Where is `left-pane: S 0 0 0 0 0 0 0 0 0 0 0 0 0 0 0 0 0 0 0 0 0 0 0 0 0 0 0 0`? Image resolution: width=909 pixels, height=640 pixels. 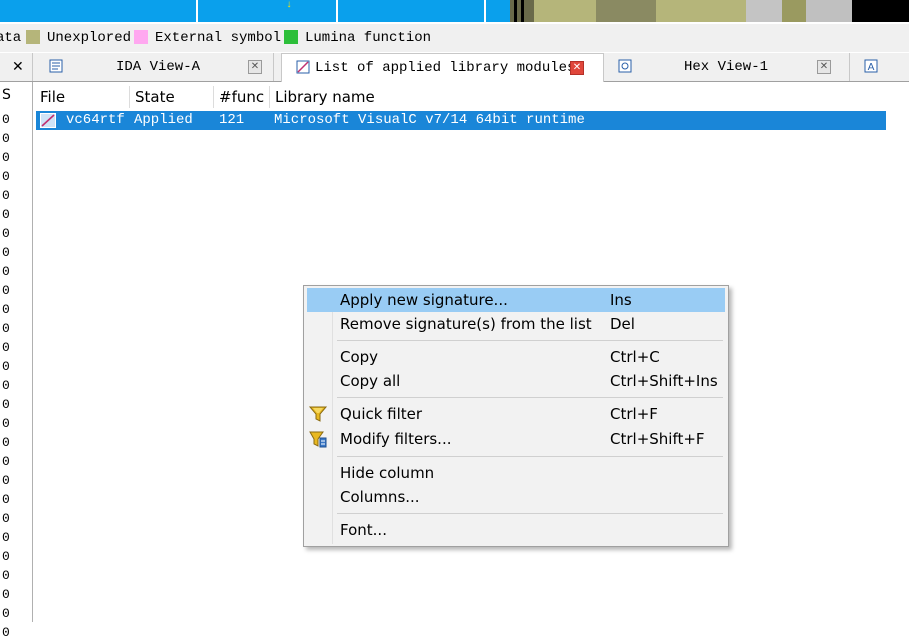 left-pane: S 0 0 0 0 0 0 0 0 0 0 0 0 0 0 0 0 0 0 0 0 0 0 0 0 0 0 0 0 is located at coordinates (16, 361).